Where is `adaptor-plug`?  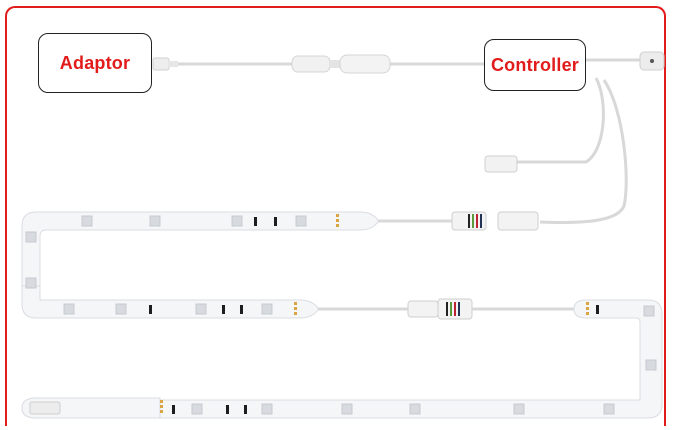 adaptor-plug is located at coordinates (165, 64).